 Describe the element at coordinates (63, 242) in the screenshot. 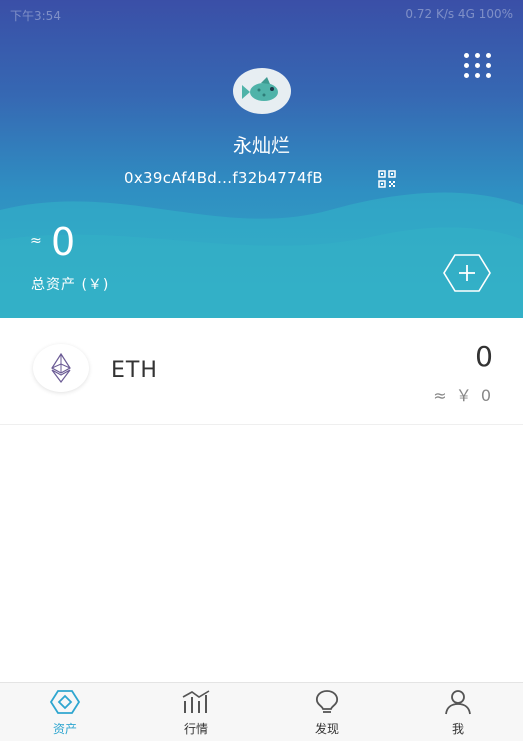

I see `total-balance: 0` at that location.